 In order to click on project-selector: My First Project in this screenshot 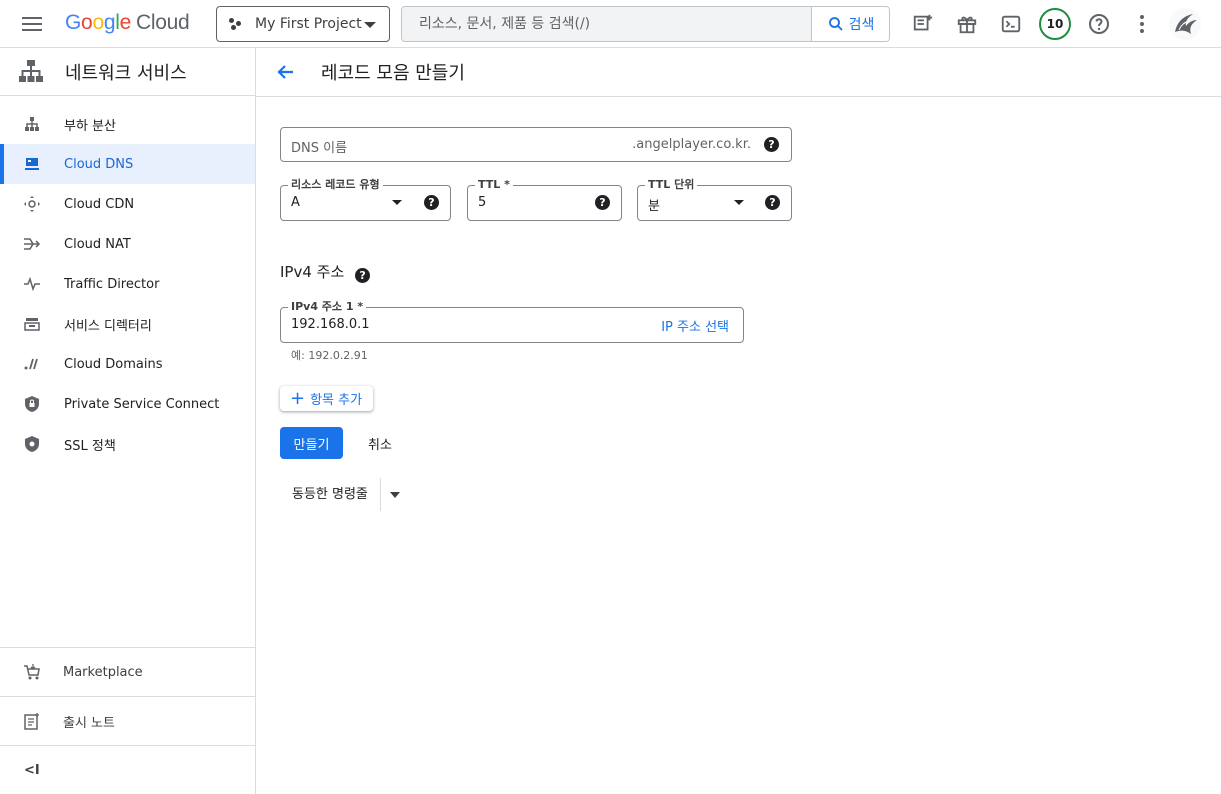, I will do `click(303, 24)`.